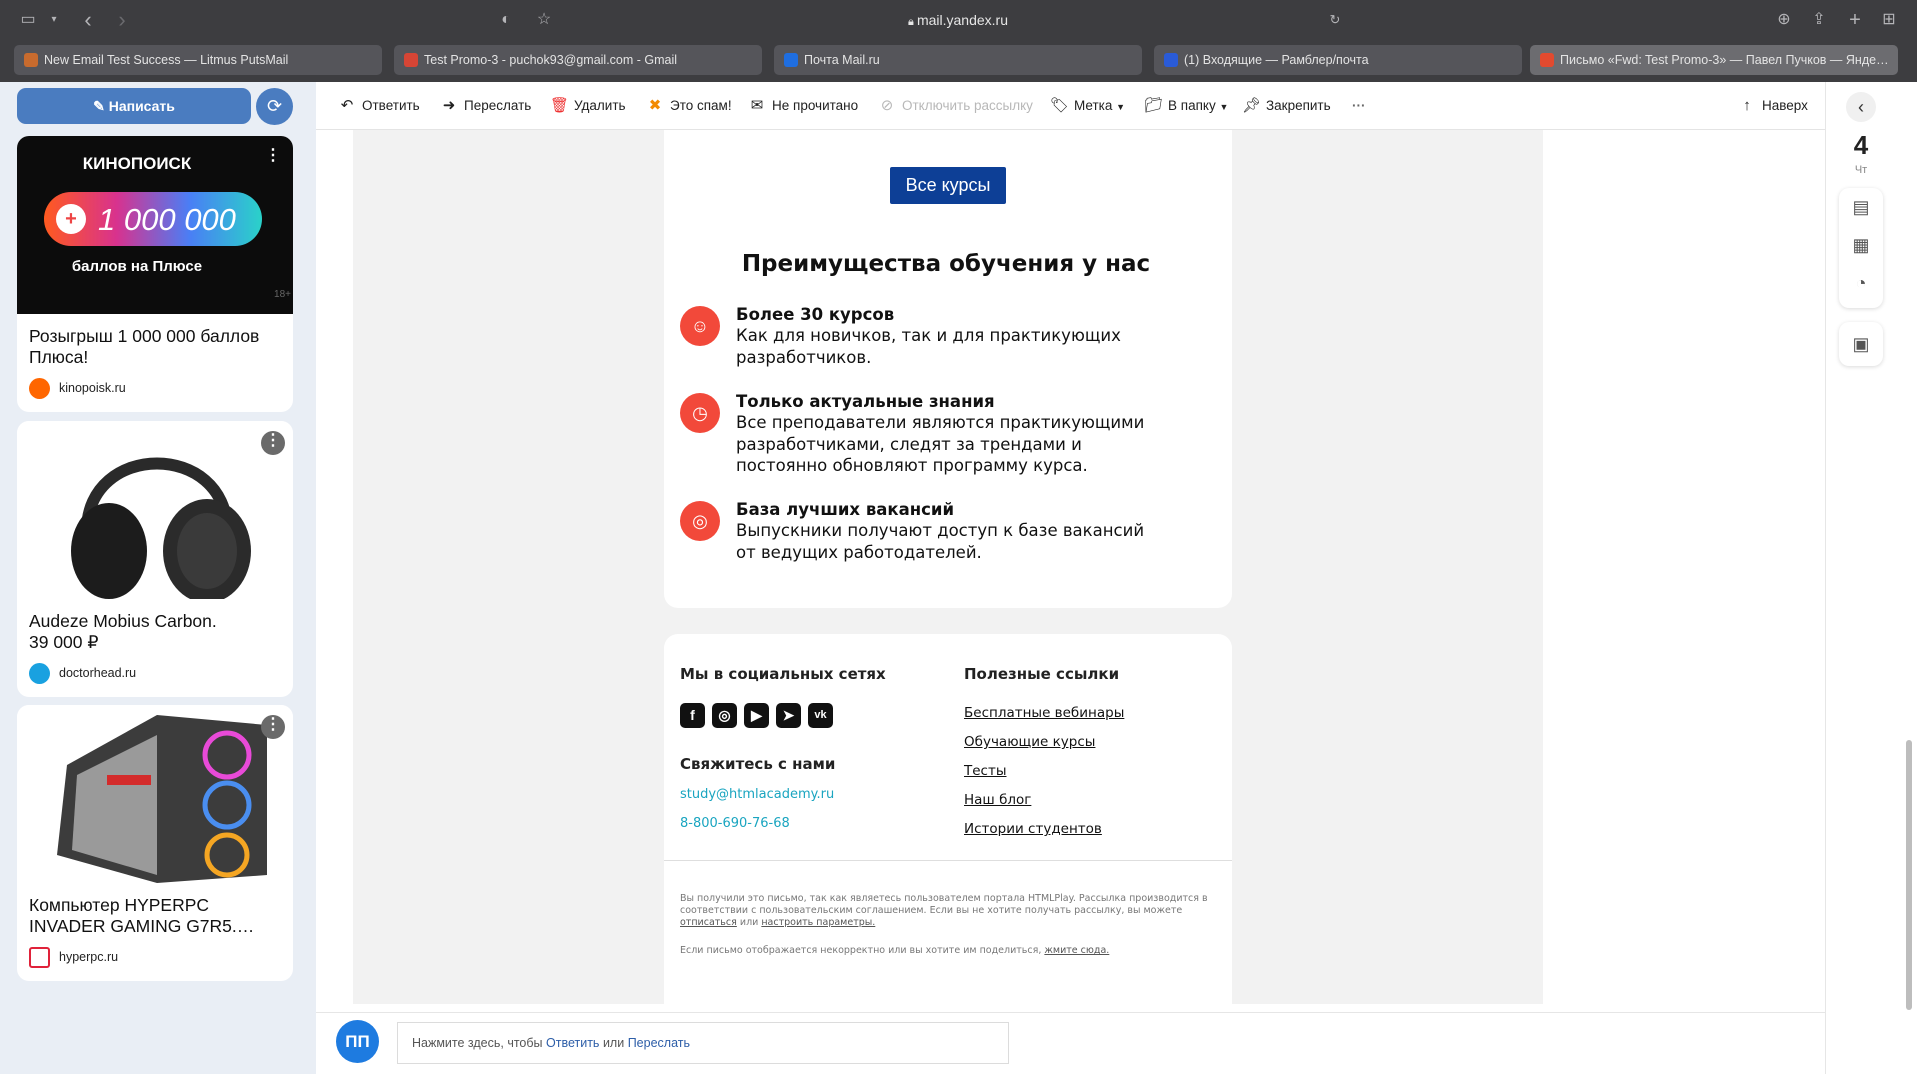  What do you see at coordinates (357, 1041) in the screenshot?
I see `avatar: ПП` at bounding box center [357, 1041].